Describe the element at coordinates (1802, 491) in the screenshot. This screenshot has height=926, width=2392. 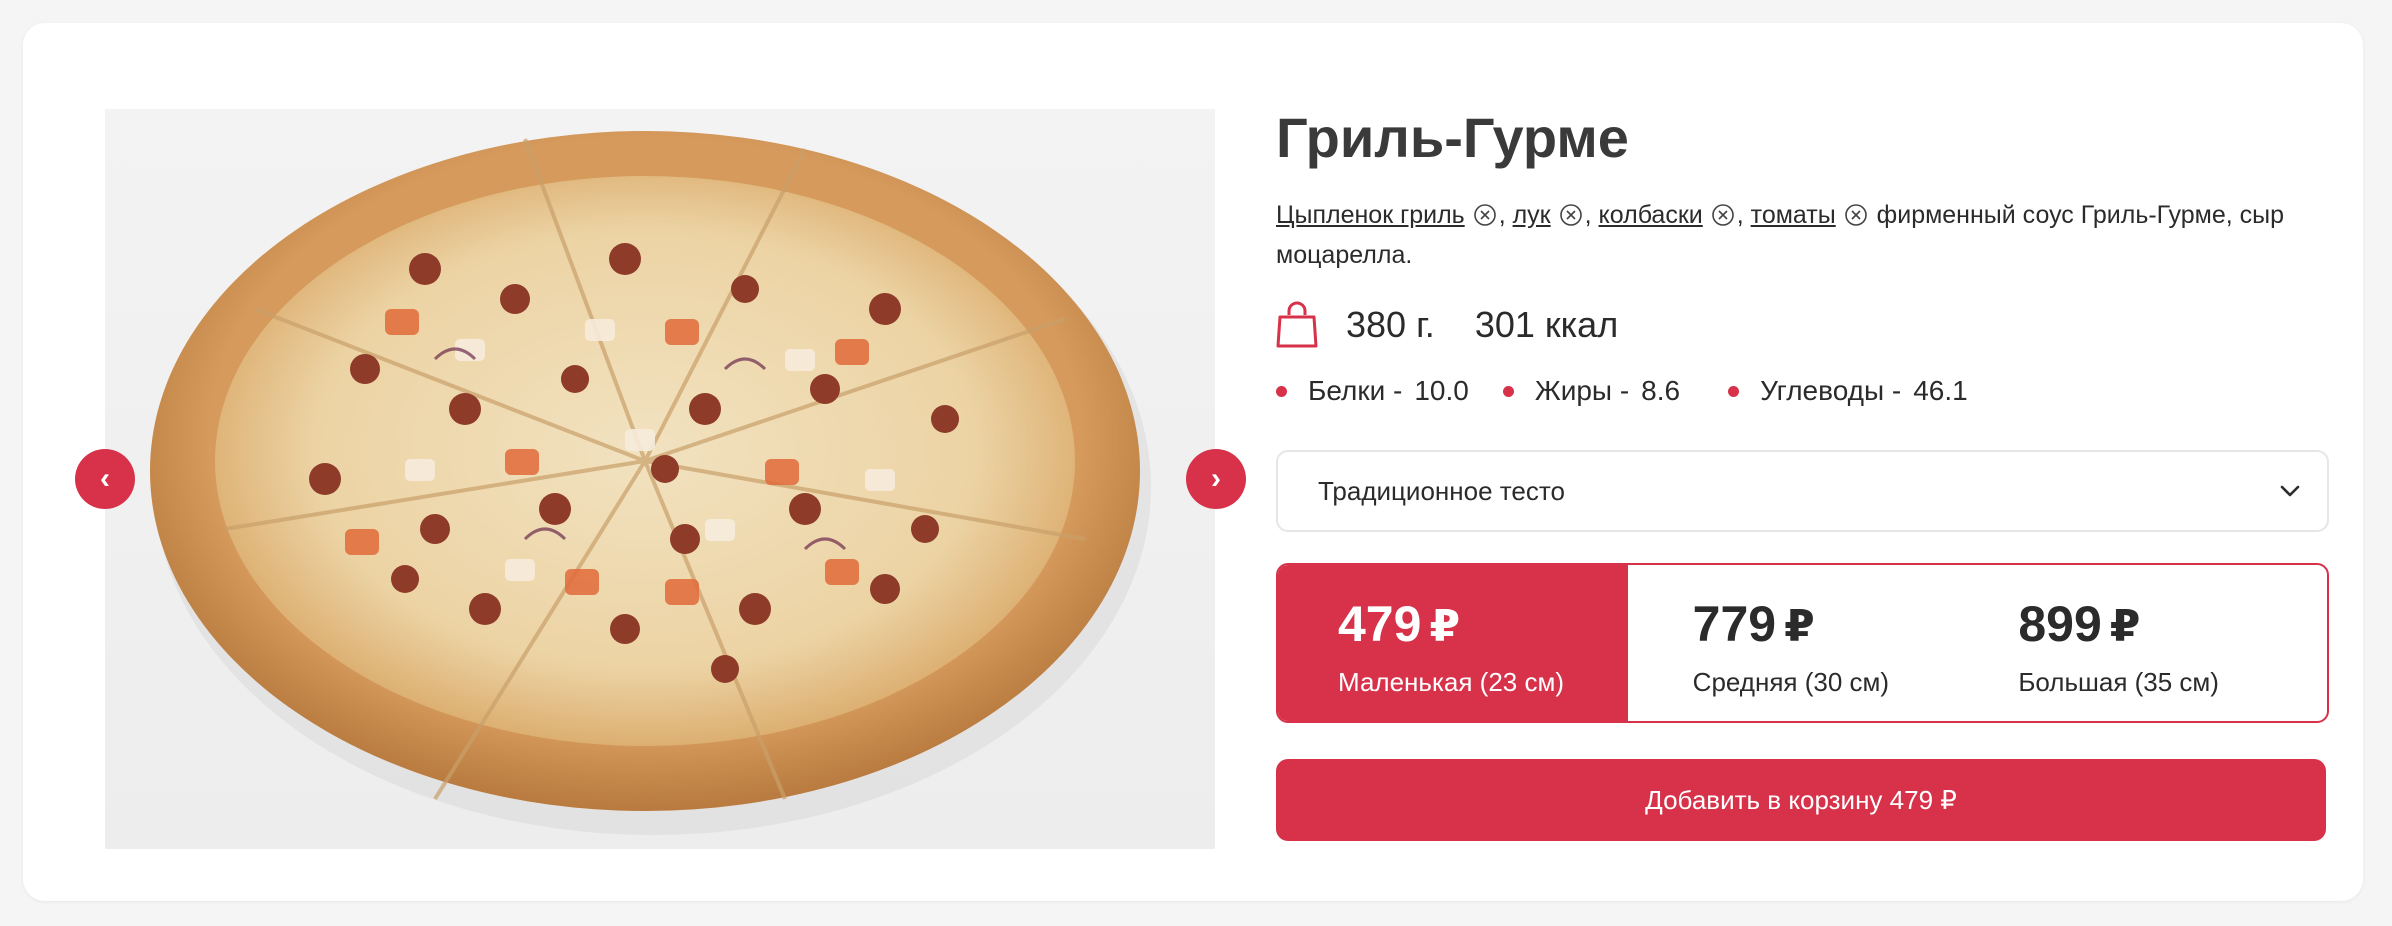
I see `dough-select: Традиционное тесто` at that location.